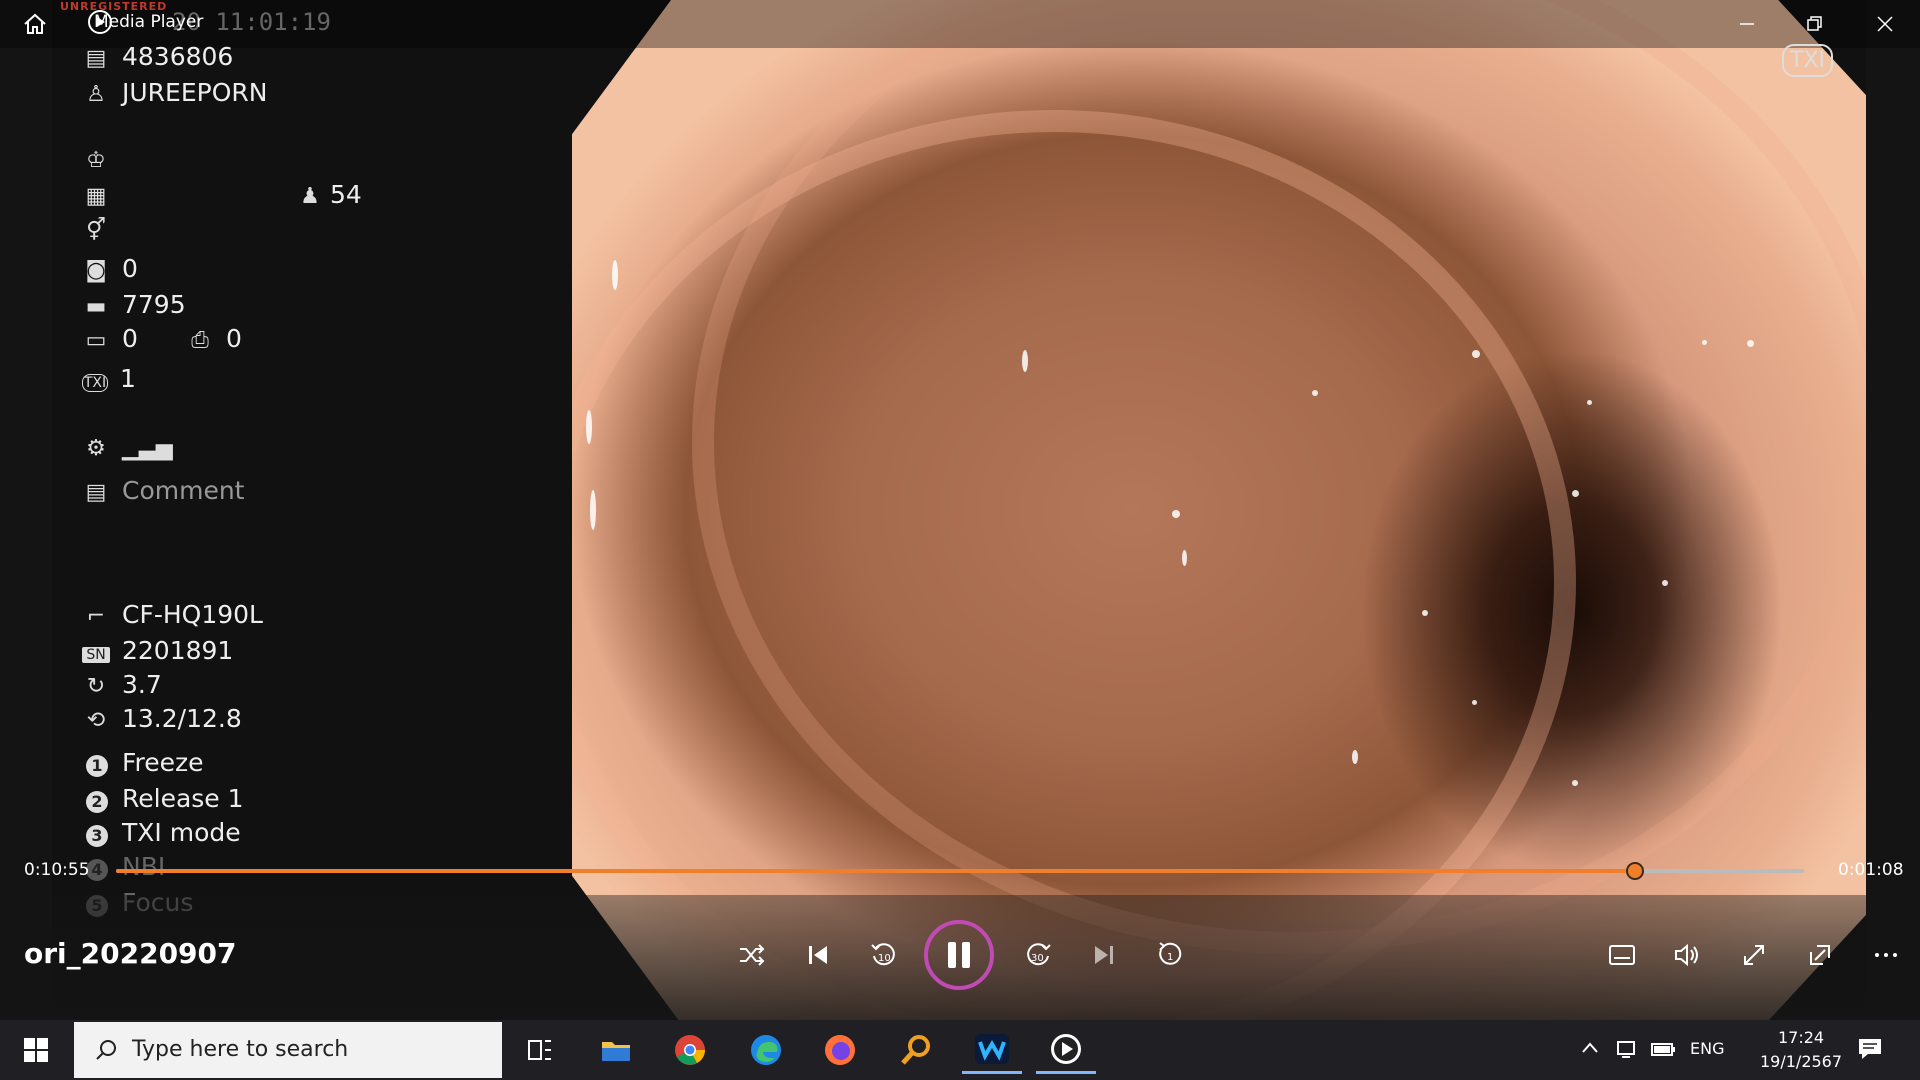  I want to click on chrome-button, so click(690, 1050).